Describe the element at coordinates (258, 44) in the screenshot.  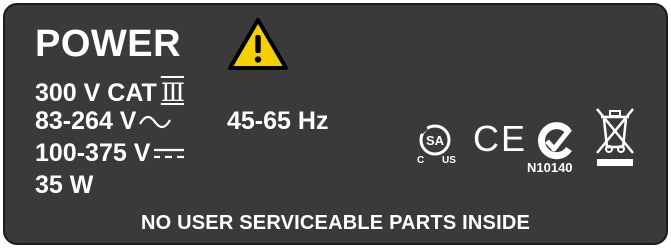
I see `warning-triangle-icon` at that location.